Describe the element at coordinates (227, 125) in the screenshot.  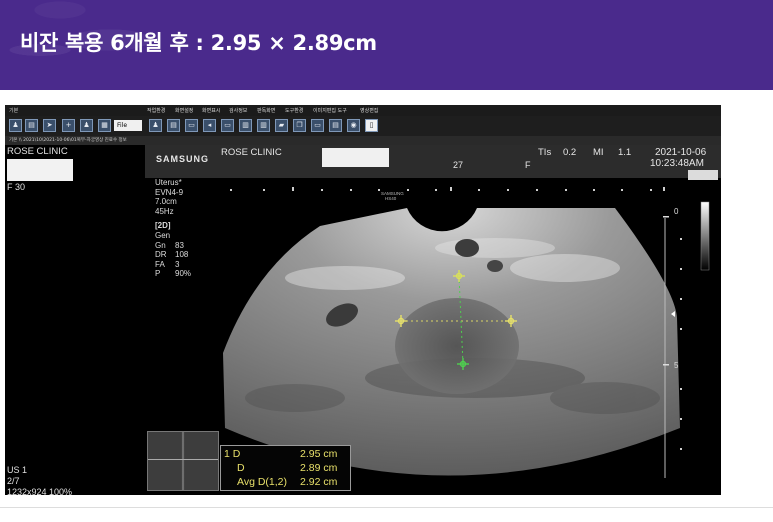
I see `monitor-icon: ▭` at that location.